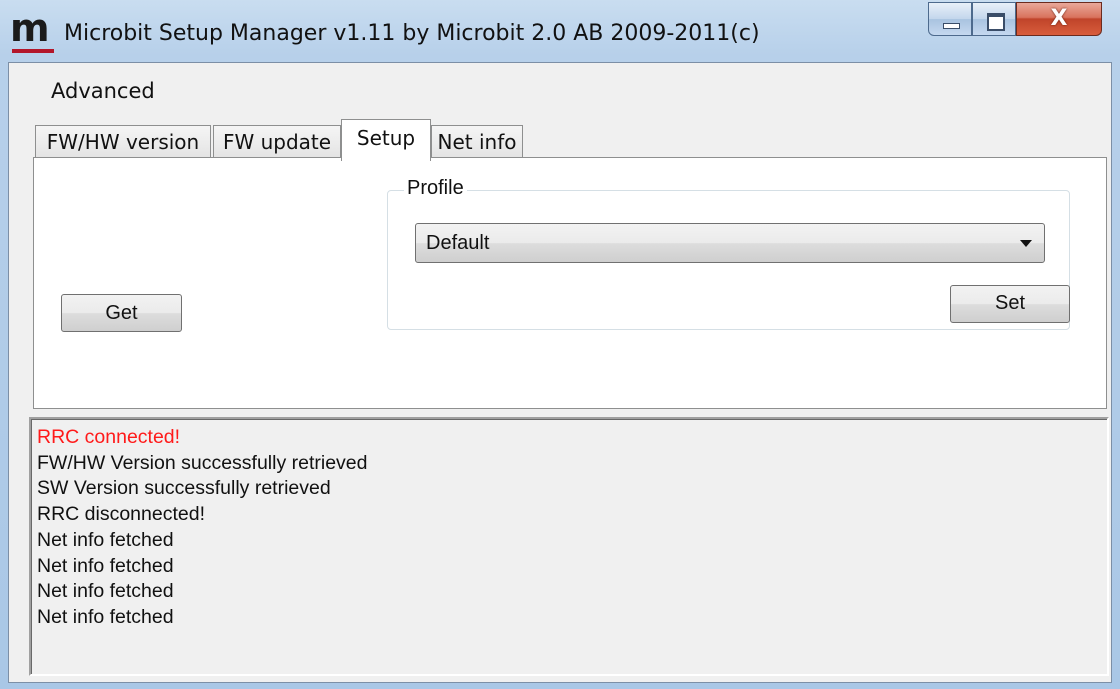  Describe the element at coordinates (477, 142) in the screenshot. I see `tab-net-info: Net info` at that location.